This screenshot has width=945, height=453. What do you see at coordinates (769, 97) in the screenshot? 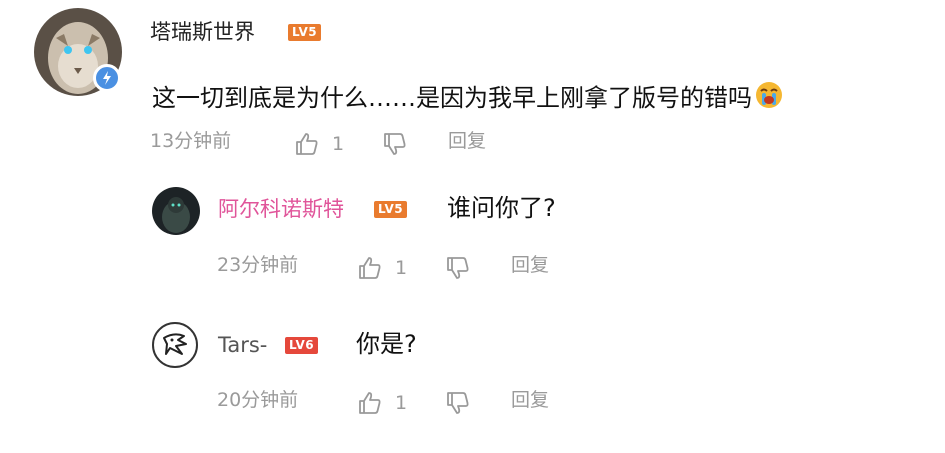
I see `crying-face-icon` at bounding box center [769, 97].